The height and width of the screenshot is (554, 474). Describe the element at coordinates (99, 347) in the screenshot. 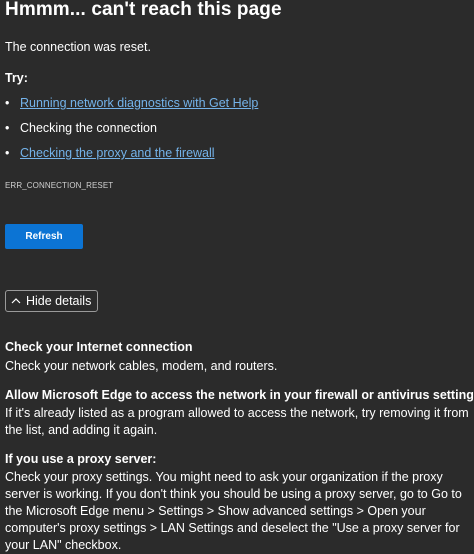

I see `internet-connection-heading: Check your Internet connection` at that location.